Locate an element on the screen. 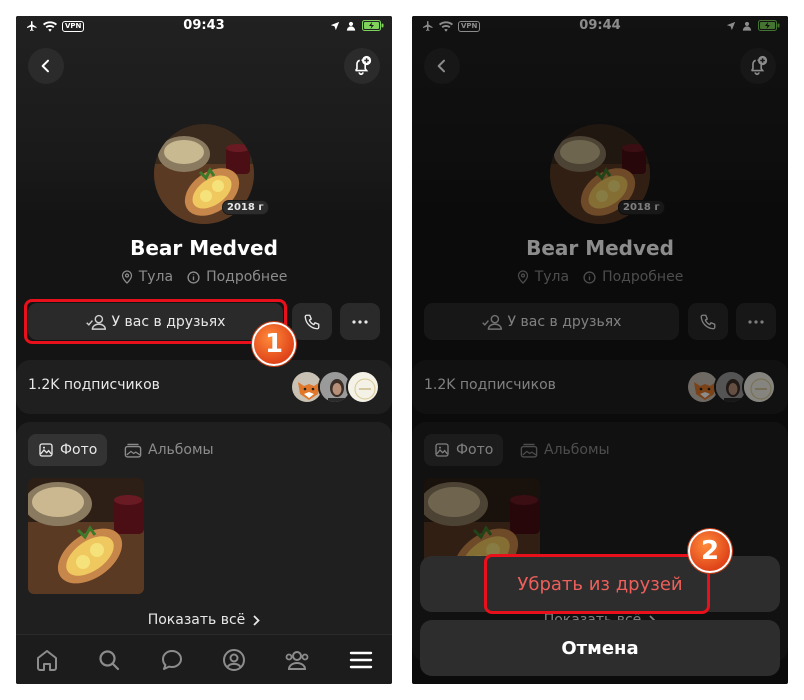 Image resolution: width=804 pixels, height=700 pixels. image-icon is located at coordinates (46, 450).